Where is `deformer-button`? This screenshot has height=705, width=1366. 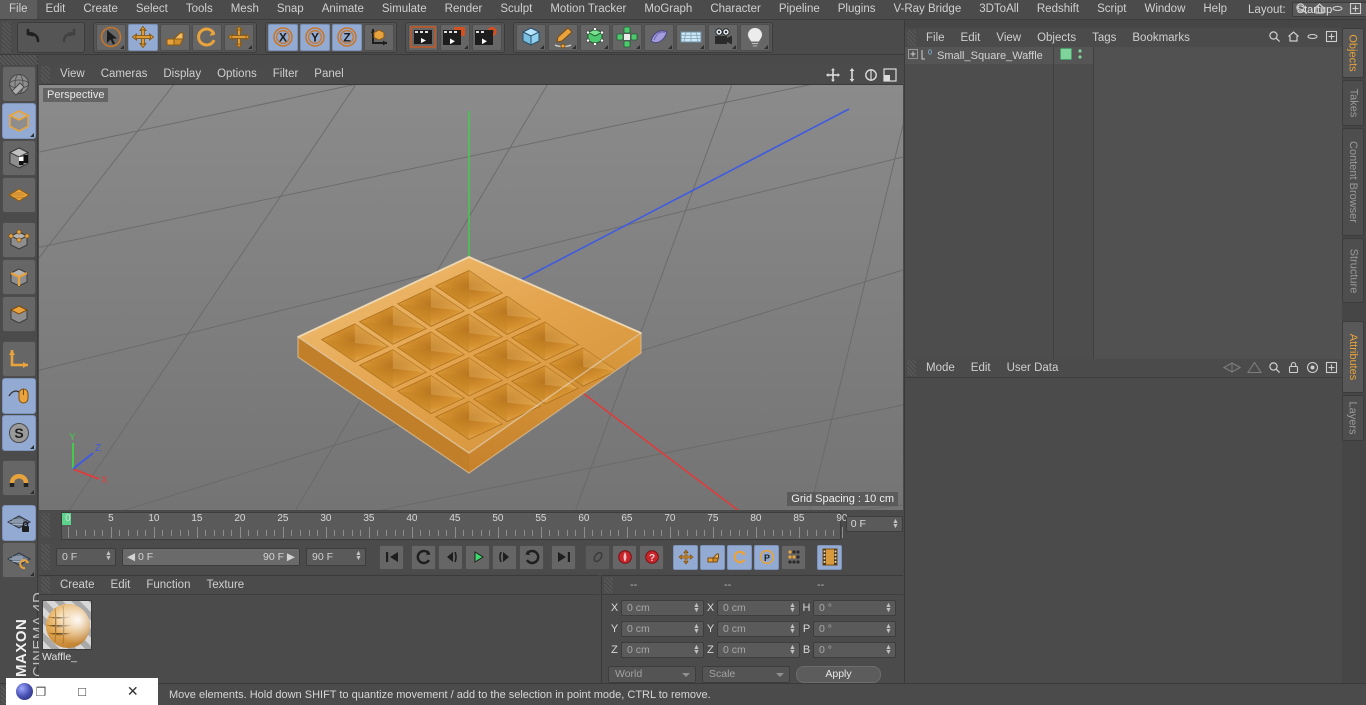
deformer-button is located at coordinates (627, 37).